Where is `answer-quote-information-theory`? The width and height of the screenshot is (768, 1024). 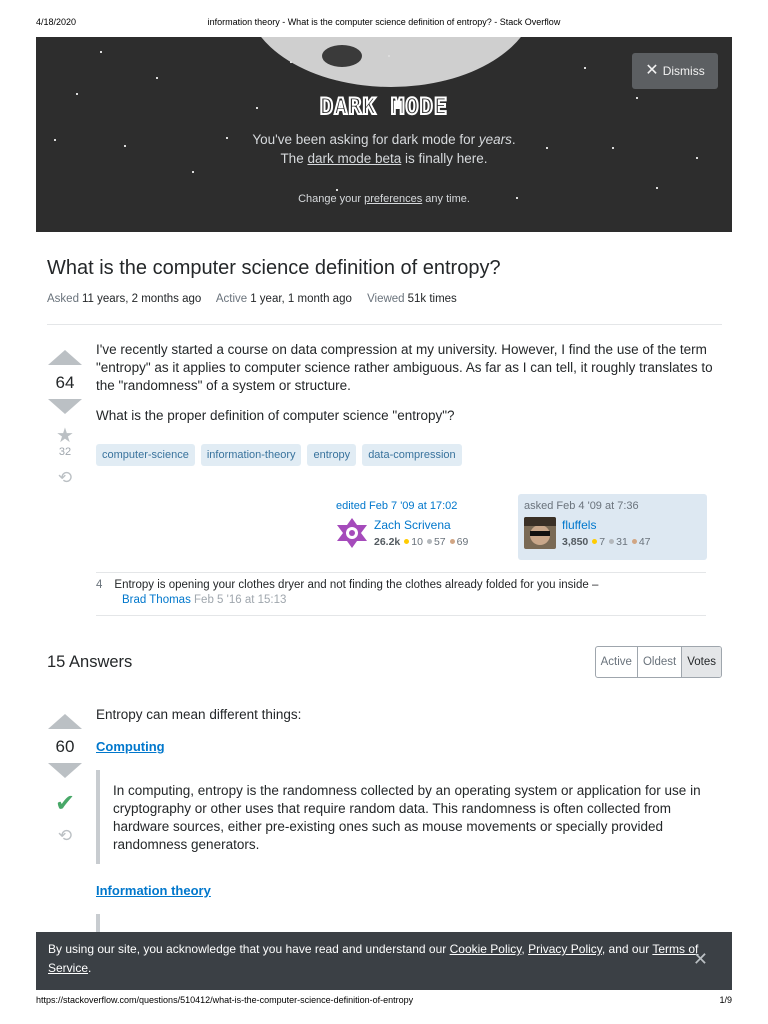 answer-quote-information-theory is located at coordinates (401, 923).